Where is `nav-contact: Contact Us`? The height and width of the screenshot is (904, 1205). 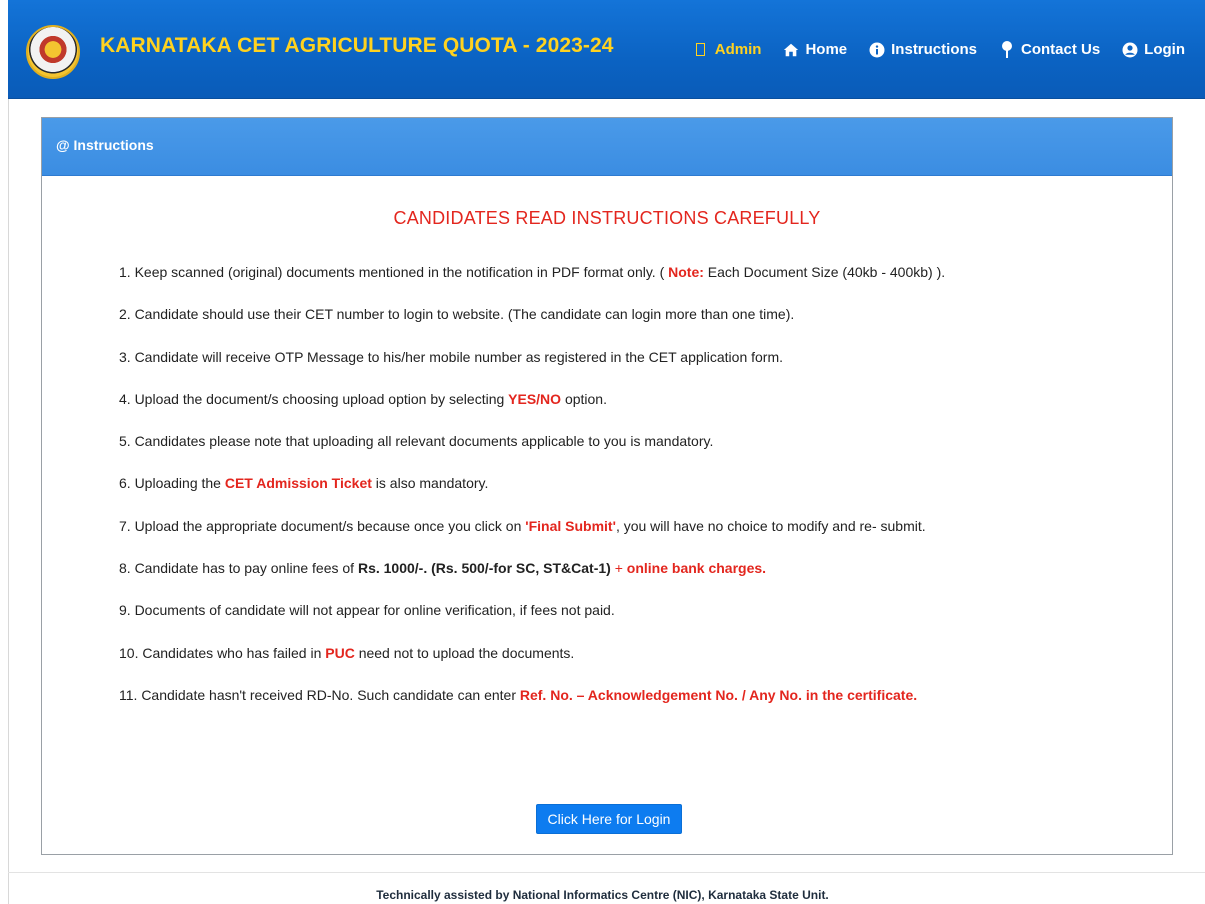
nav-contact: Contact Us is located at coordinates (1049, 49).